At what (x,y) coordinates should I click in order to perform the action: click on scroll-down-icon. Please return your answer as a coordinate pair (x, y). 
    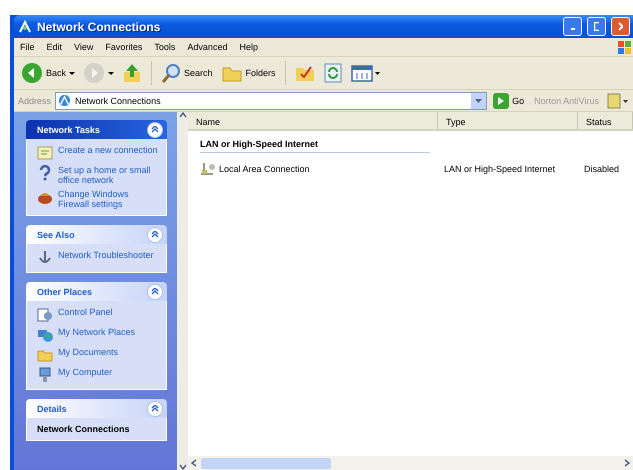
    Looking at the image, I should click on (182, 467).